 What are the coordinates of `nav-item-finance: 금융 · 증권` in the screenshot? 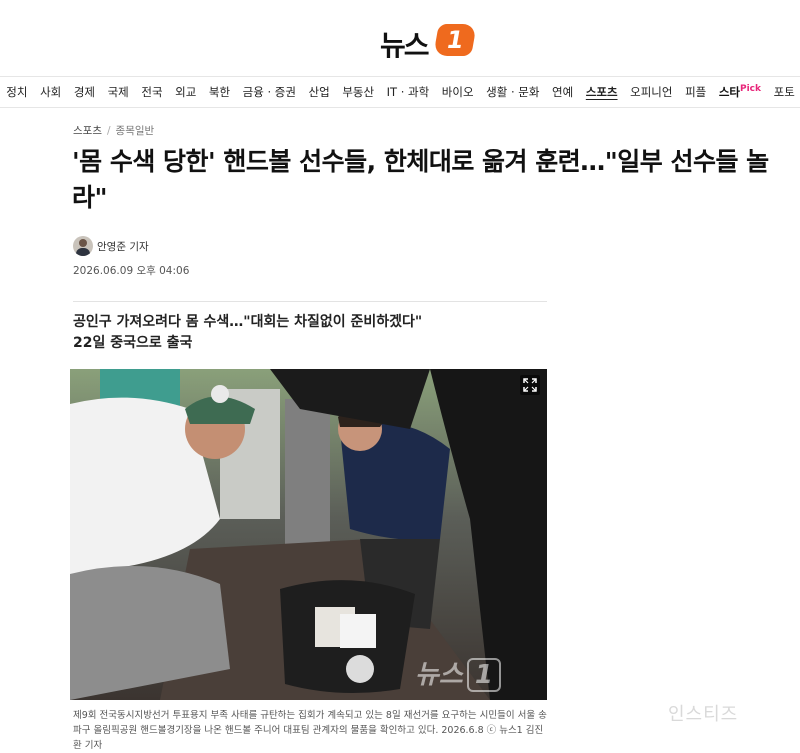 It's located at (269, 92).